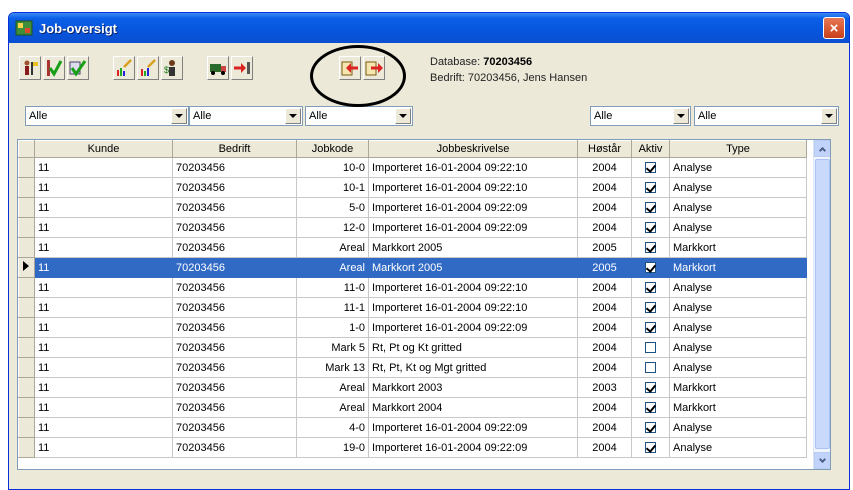 The height and width of the screenshot is (490, 853). I want to click on cell-beskrivelse: Rt, Pt, Kt og Mgt gritted, so click(473, 367).